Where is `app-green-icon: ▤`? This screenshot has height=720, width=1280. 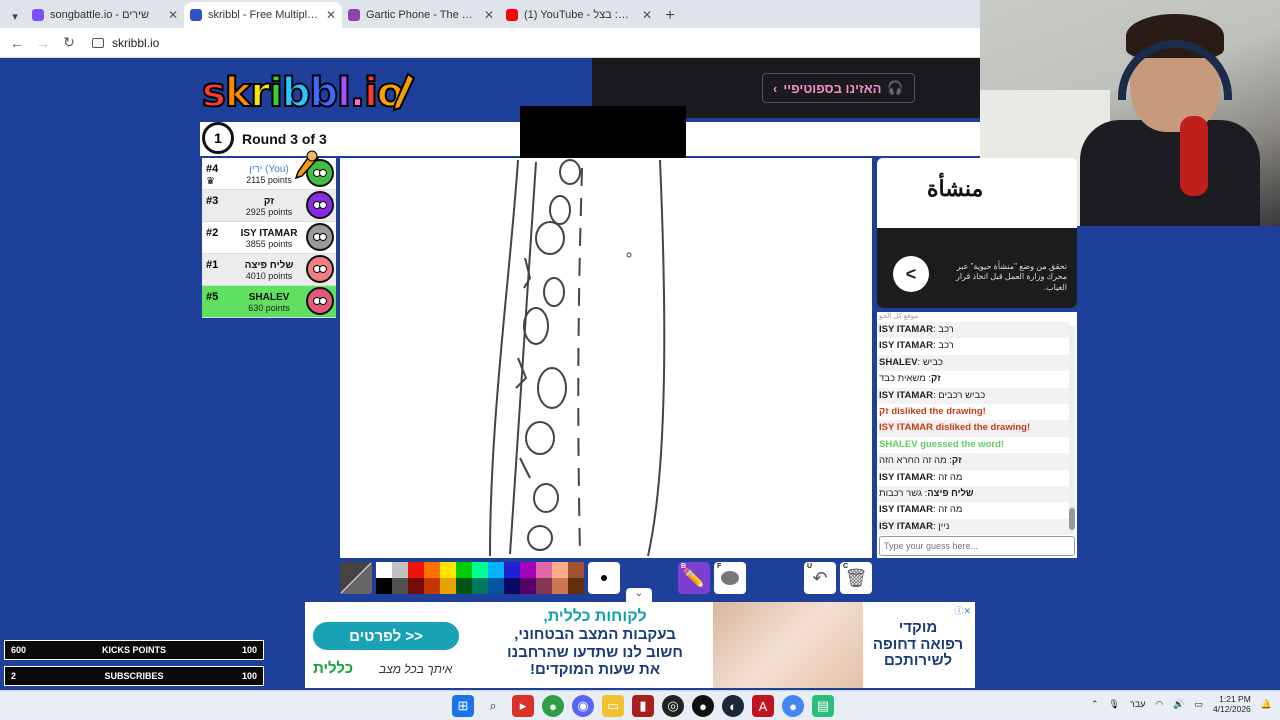
app-green-icon: ▤ is located at coordinates (823, 706).